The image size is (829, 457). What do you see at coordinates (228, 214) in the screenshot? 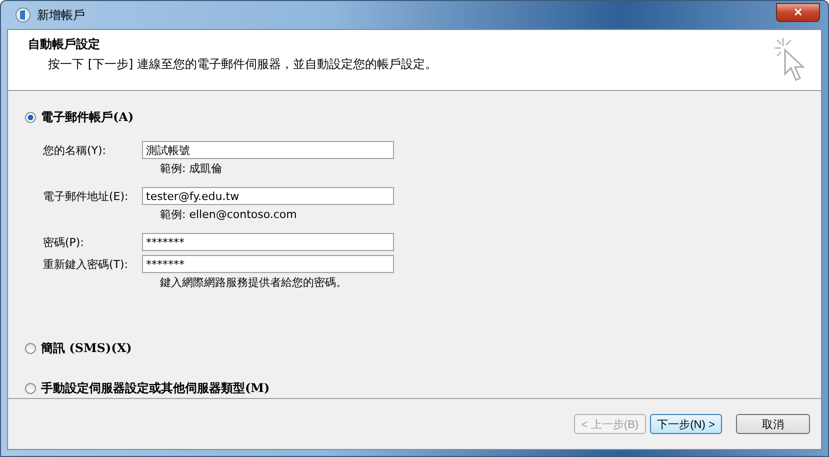
I see `field-hint: 範例: ellen@contoso.com` at bounding box center [228, 214].